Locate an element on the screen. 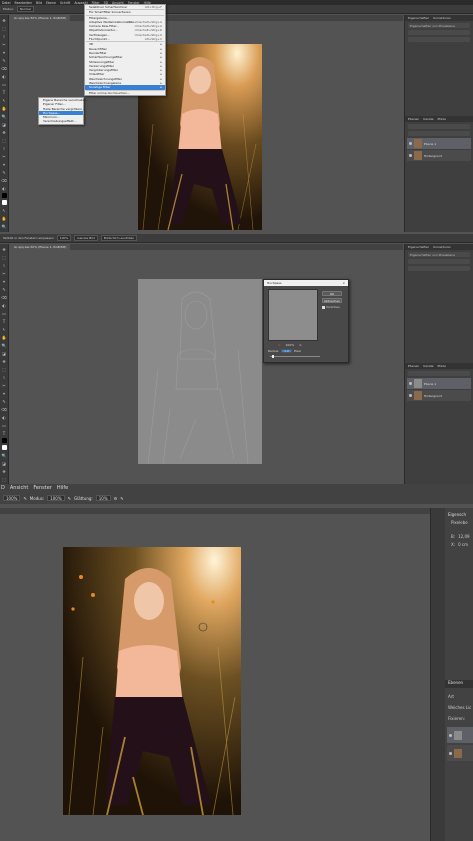  slider-handle is located at coordinates (273, 356).